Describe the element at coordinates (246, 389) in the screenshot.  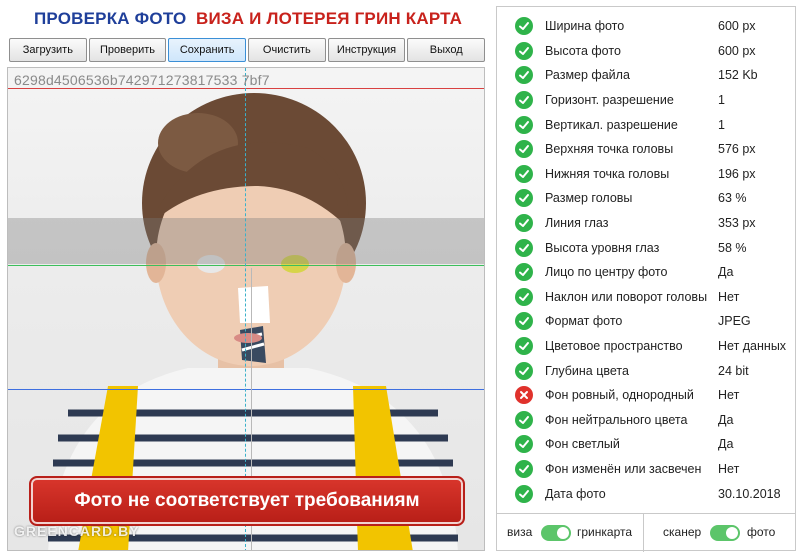
I see `chin-line` at that location.